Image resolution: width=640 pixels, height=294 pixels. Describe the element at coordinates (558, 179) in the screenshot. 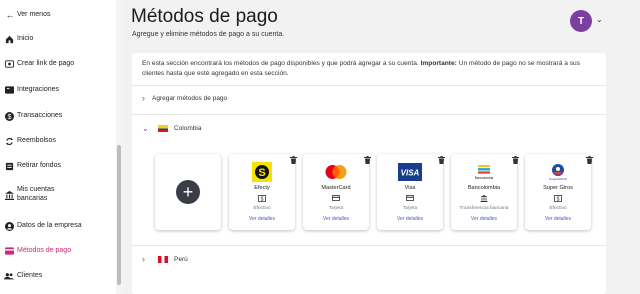

I see `svg-text: SuperGIROS` at that location.